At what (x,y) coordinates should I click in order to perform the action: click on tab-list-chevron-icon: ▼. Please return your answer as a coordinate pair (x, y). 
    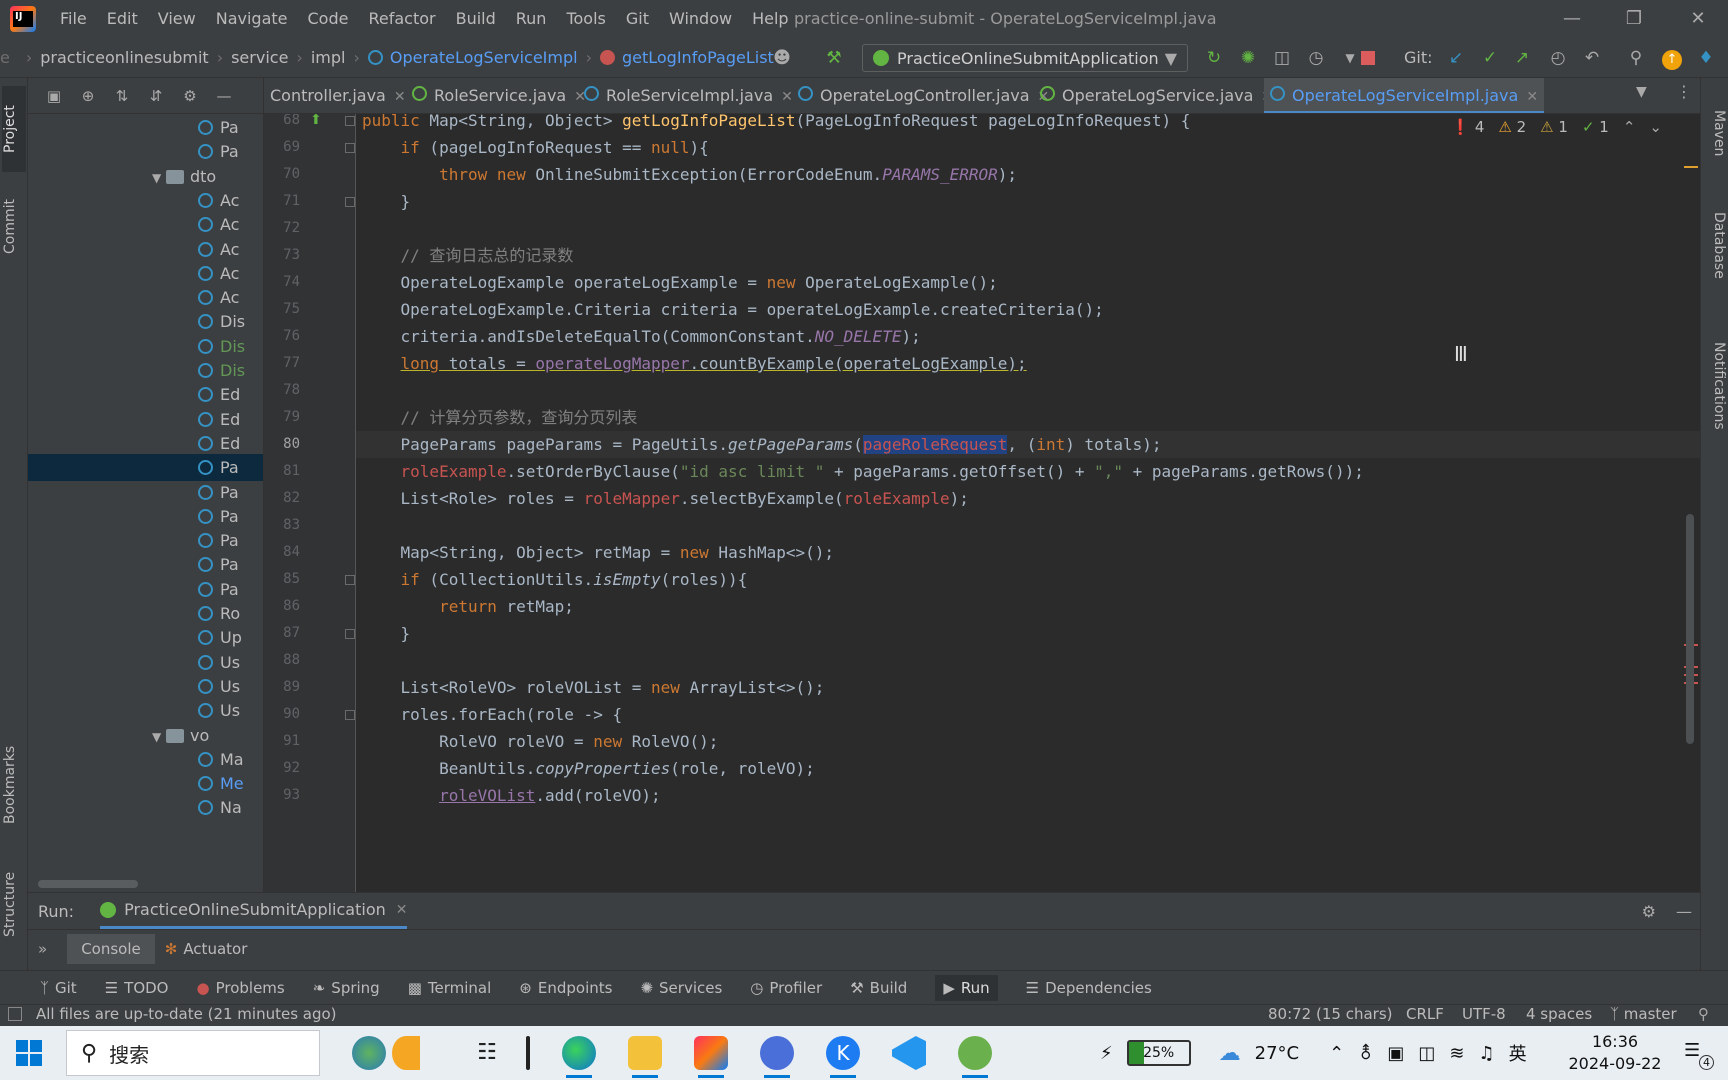
    Looking at the image, I should click on (1641, 92).